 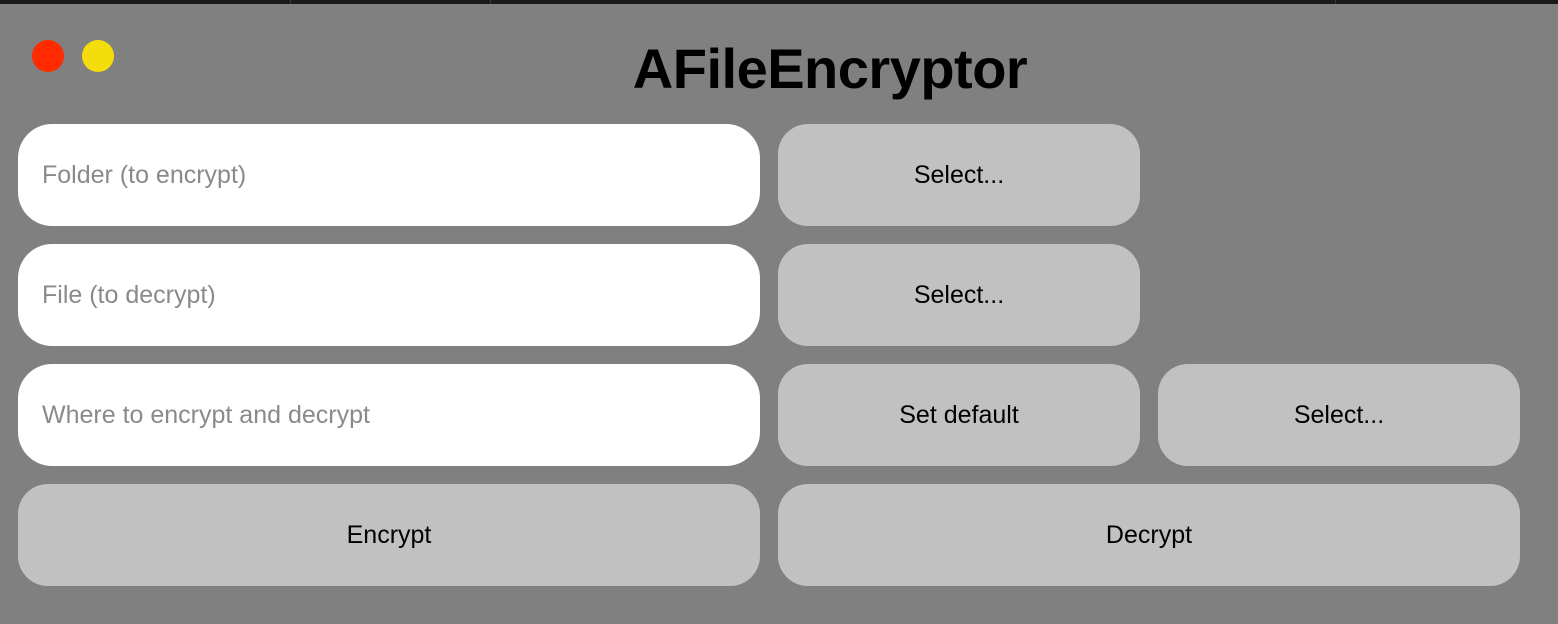 I want to click on file-to-decrypt-input, so click(x=389, y=295).